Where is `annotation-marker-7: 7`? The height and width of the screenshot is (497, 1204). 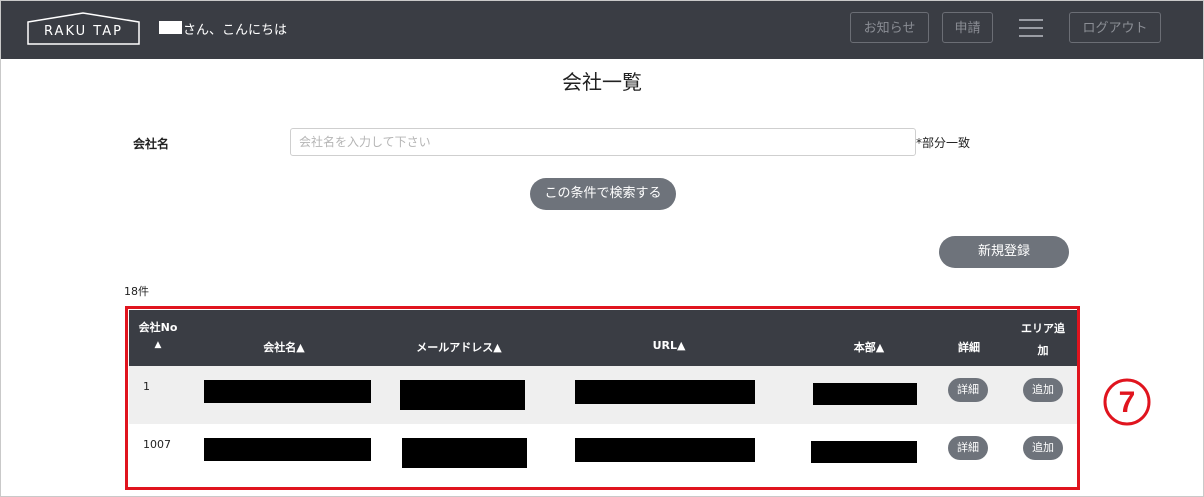
annotation-marker-7: 7 is located at coordinates (1127, 402).